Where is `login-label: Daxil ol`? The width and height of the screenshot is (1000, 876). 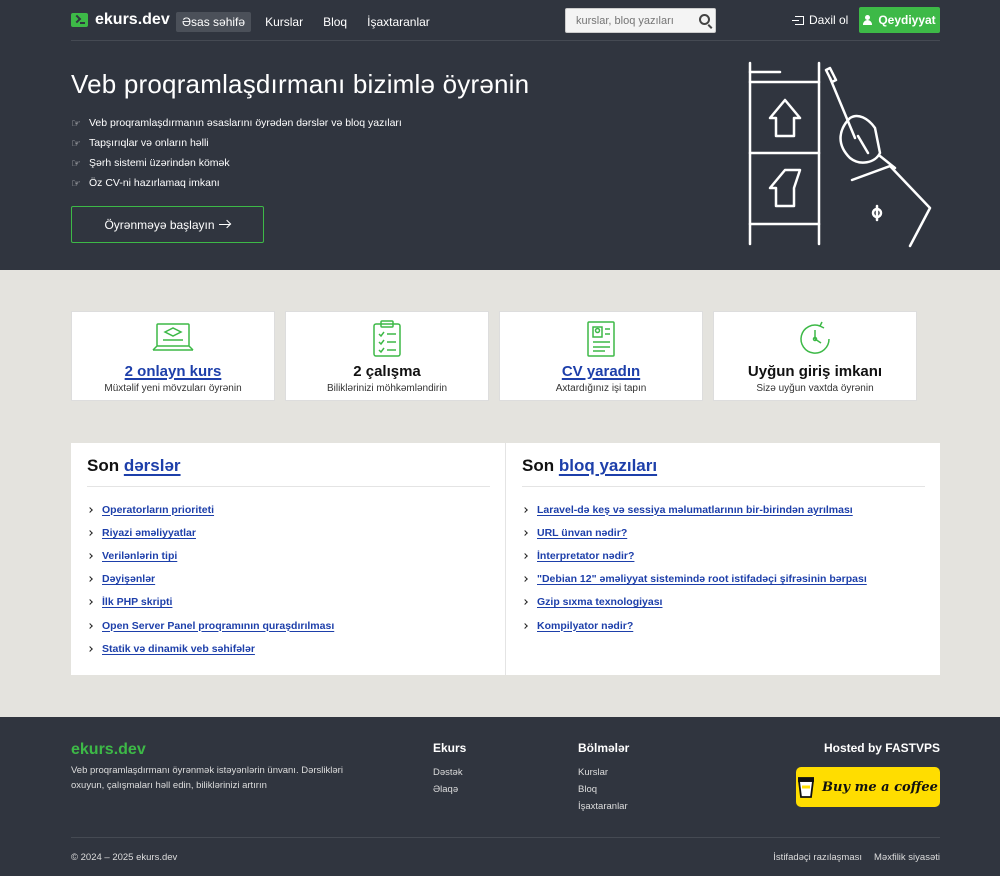 login-label: Daxil ol is located at coordinates (829, 20).